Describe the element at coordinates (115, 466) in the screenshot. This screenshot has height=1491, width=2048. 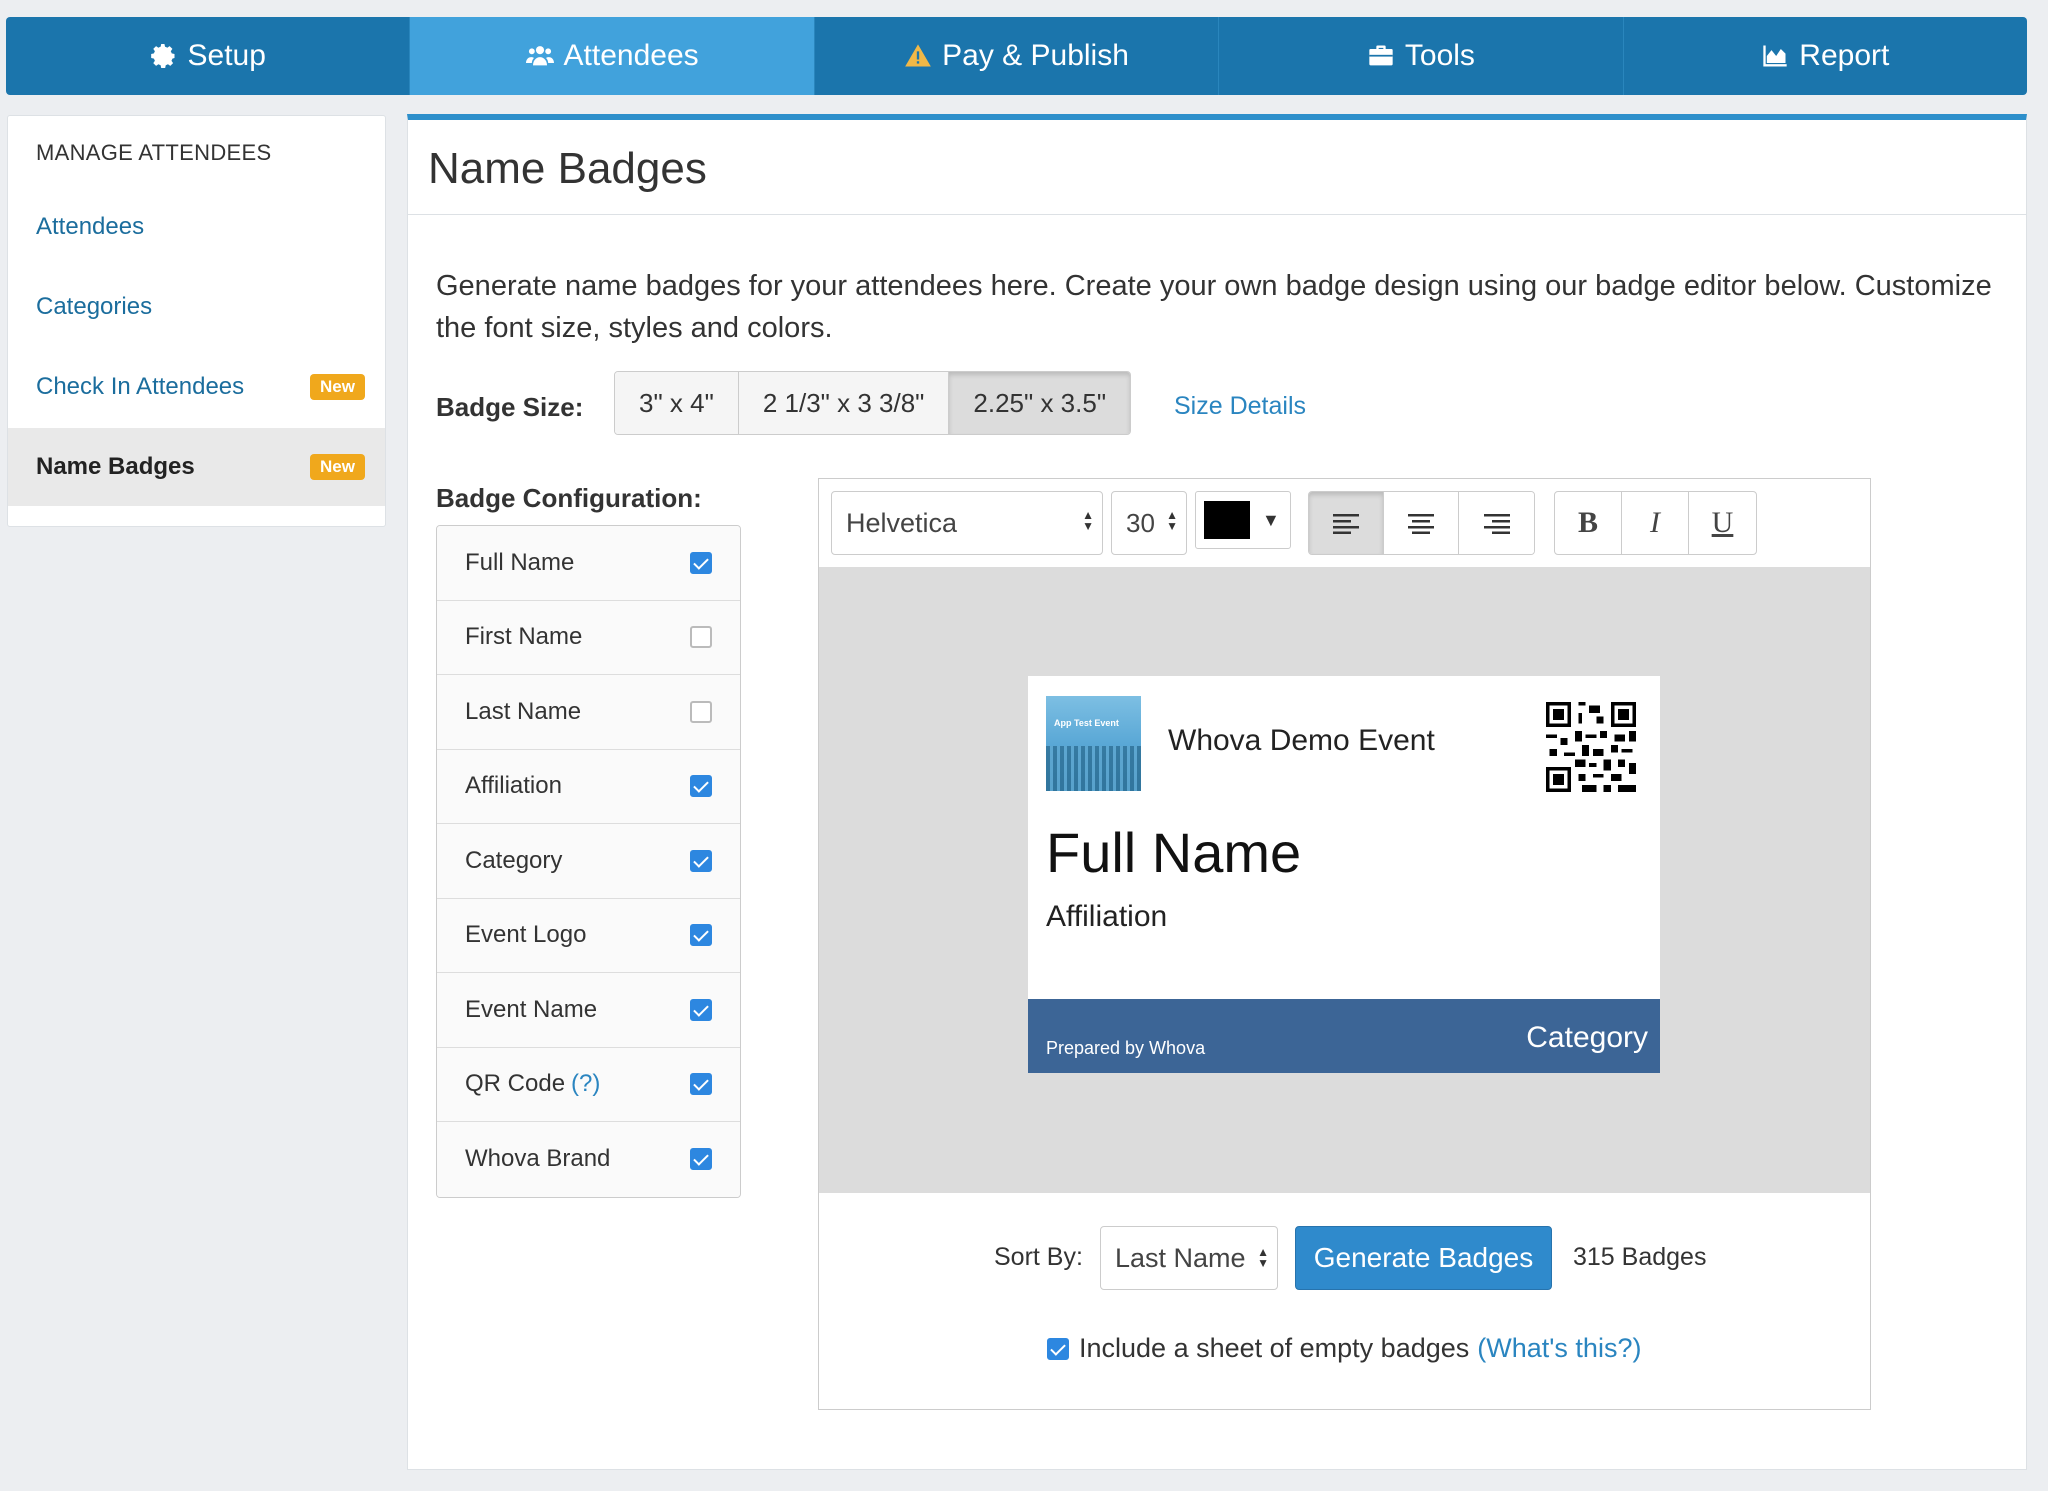
I see `sidebar-item-label: Name Badges` at that location.